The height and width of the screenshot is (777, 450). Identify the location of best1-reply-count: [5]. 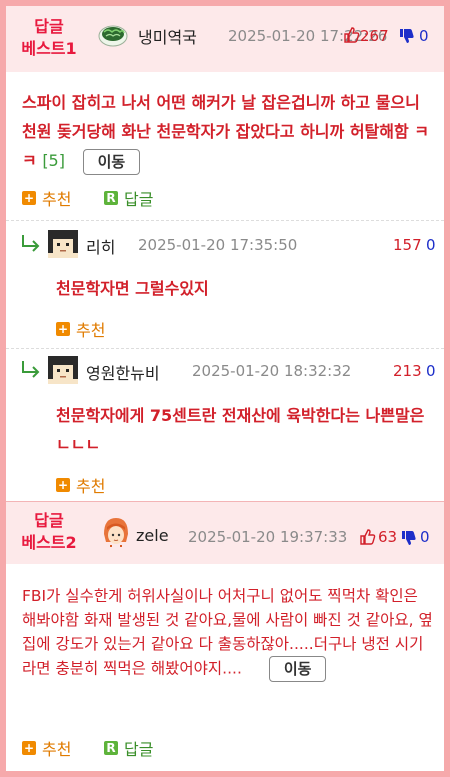
(53, 160).